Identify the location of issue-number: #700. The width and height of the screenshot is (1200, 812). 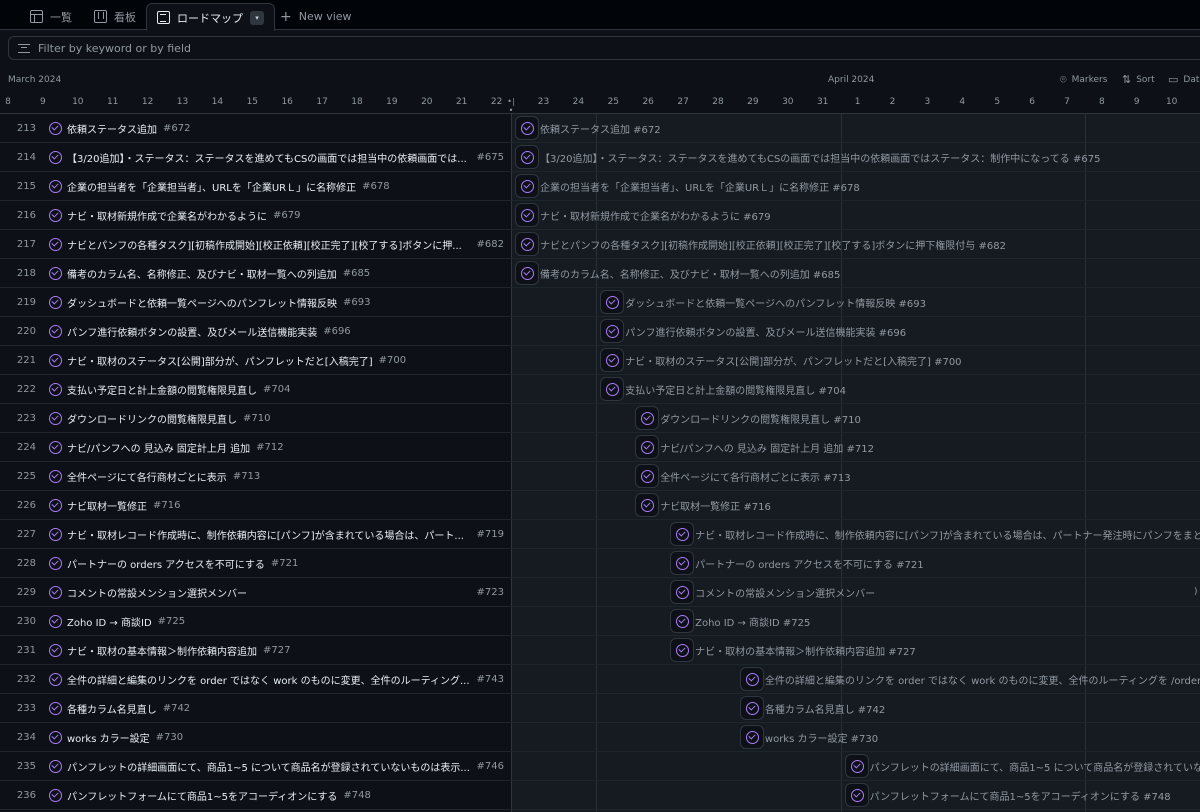
(392, 360).